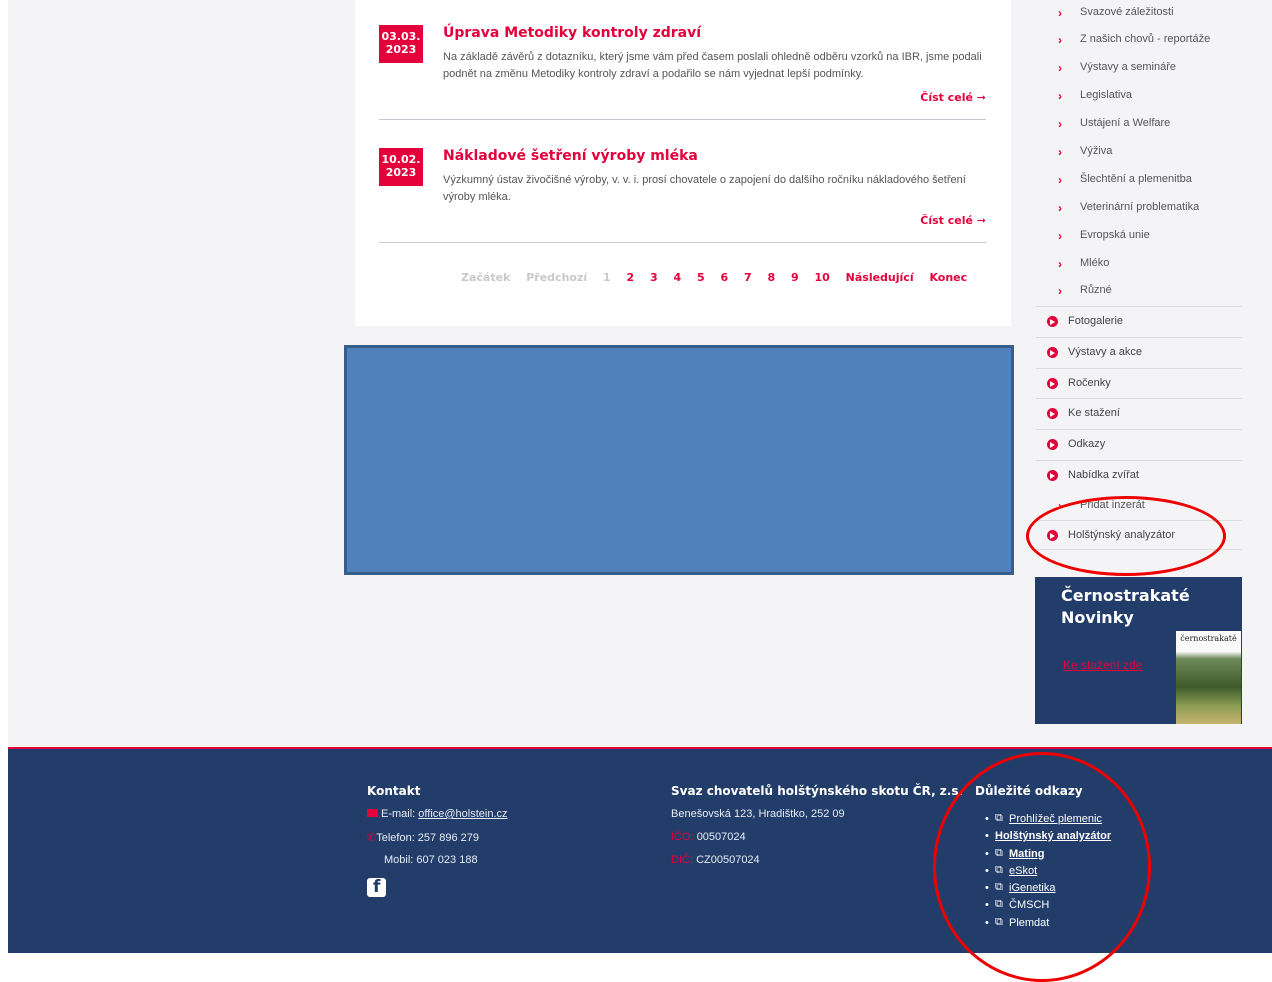 This screenshot has width=1272, height=982. Describe the element at coordinates (721, 837) in the screenshot. I see `ico-value: 00507024` at that location.